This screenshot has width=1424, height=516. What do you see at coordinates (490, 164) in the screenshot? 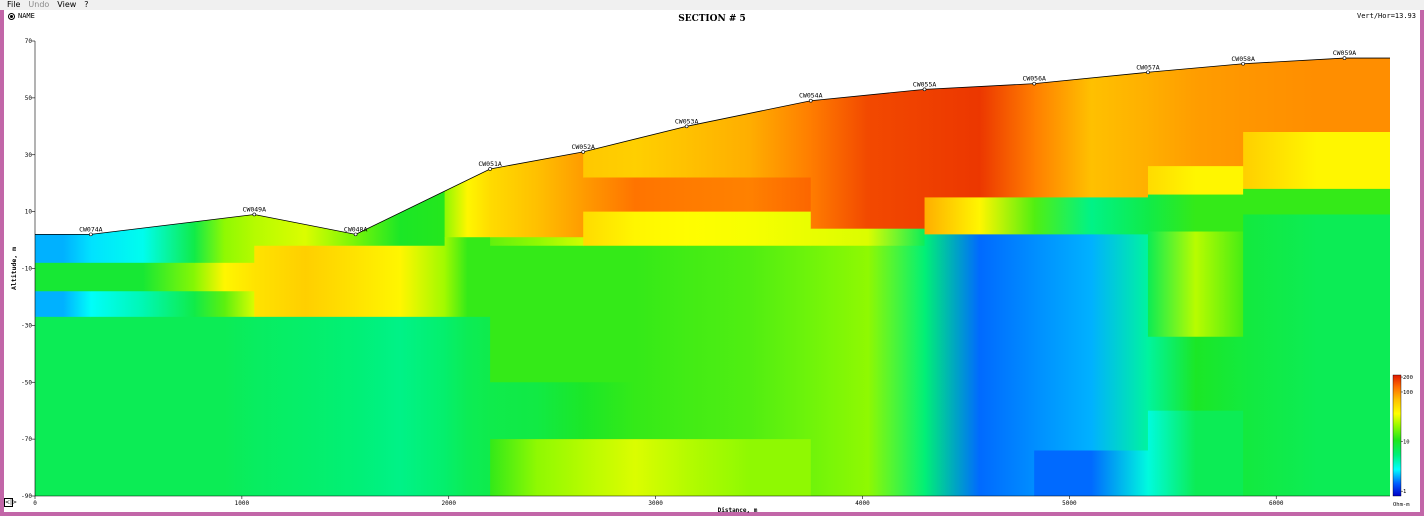
I see `station-label: CW051A` at bounding box center [490, 164].